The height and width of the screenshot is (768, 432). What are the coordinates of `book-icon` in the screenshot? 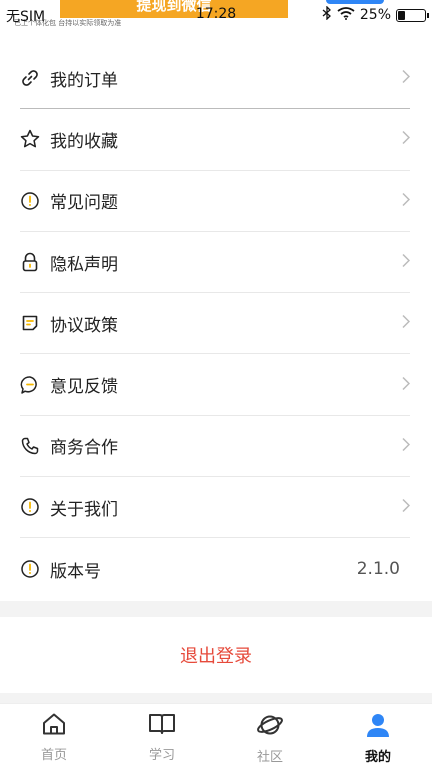 It's located at (162, 726).